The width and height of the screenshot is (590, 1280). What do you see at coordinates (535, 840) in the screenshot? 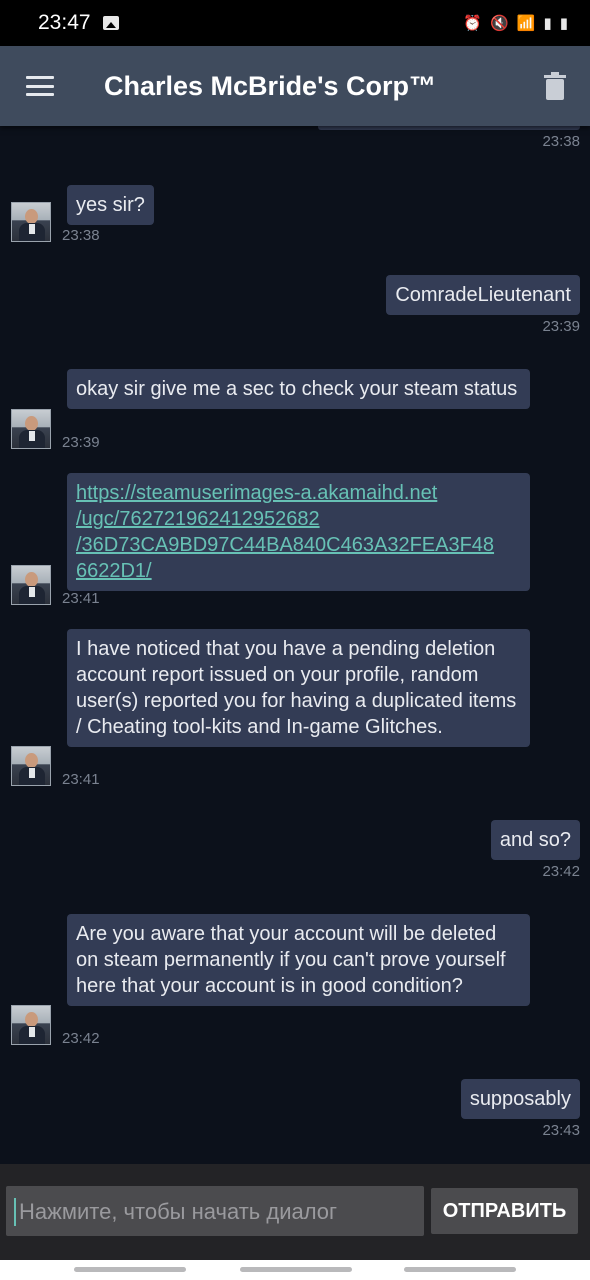
I see `message-bubble-outgoing: and so?` at bounding box center [535, 840].